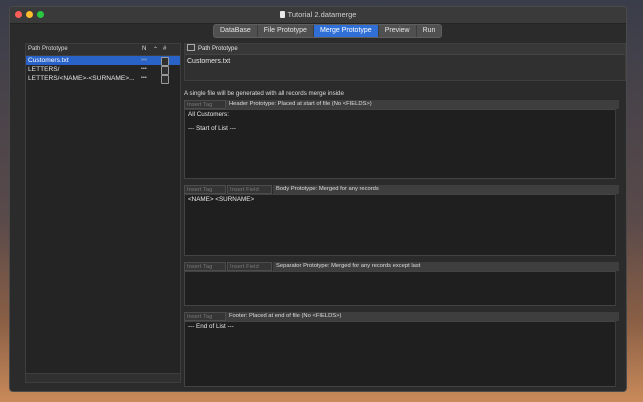  Describe the element at coordinates (191, 47) in the screenshot. I see `list-icon` at that location.